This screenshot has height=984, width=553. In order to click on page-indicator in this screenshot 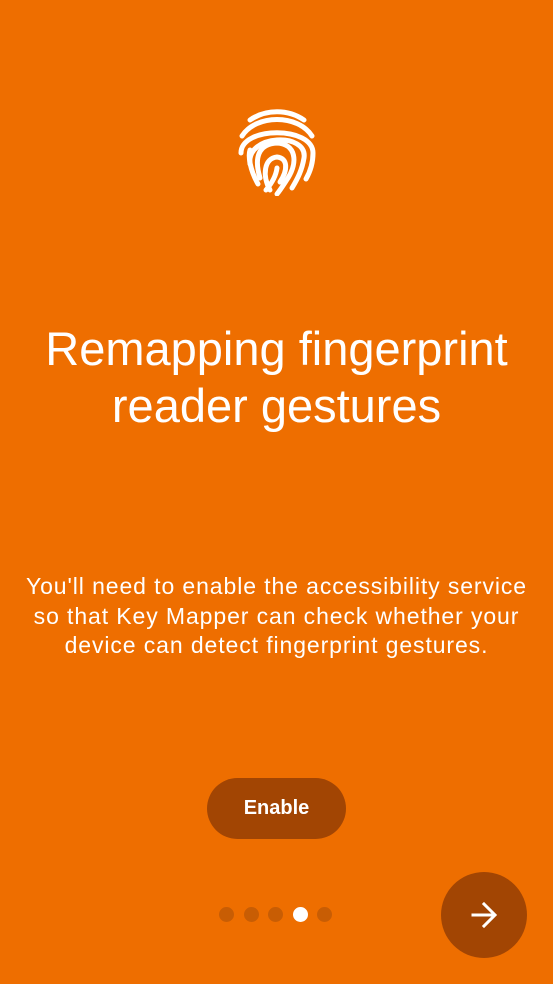, I will do `click(275, 914)`.